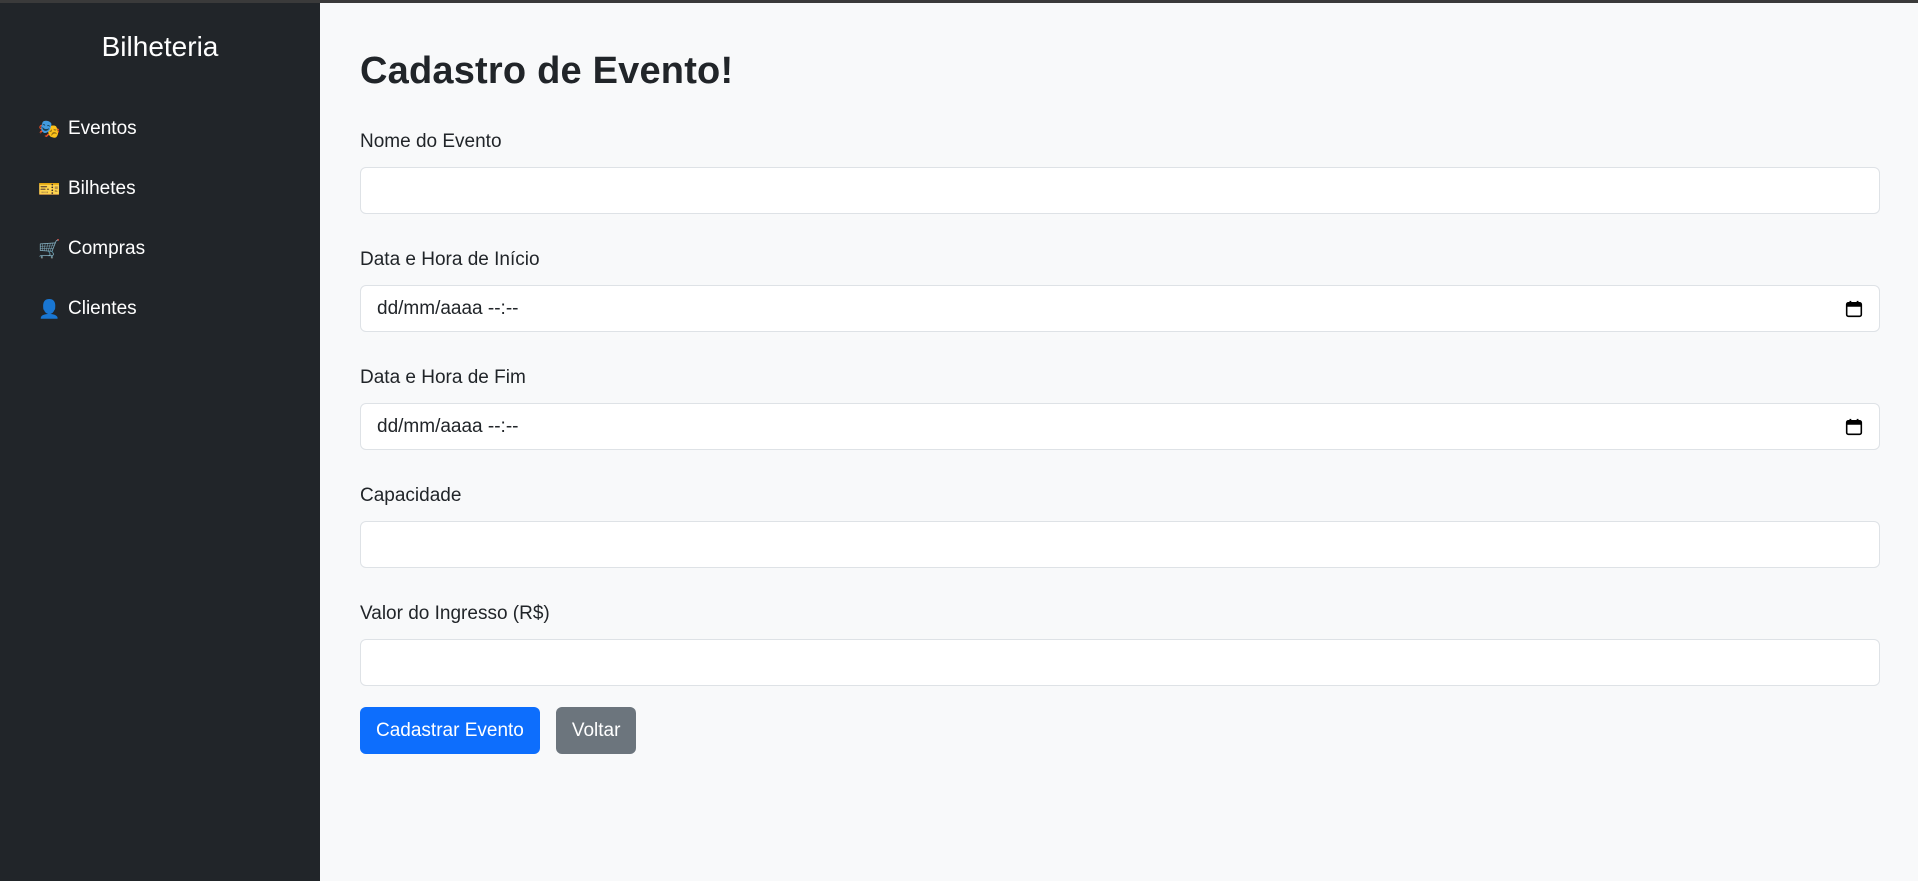  Describe the element at coordinates (450, 730) in the screenshot. I see `cadastrar-evento-button: Cadastrar Evento` at that location.